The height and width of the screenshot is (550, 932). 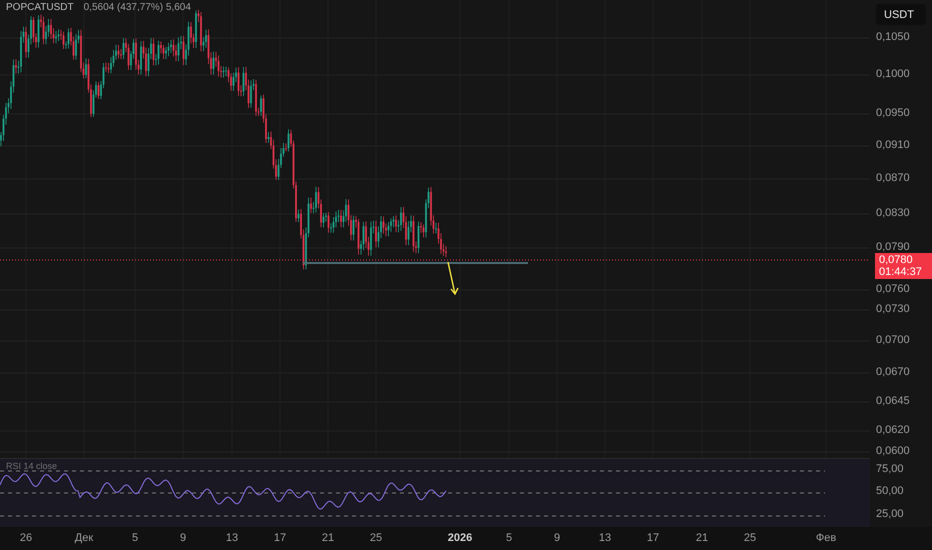 I want to click on price-label: 0,0760, so click(x=893, y=289).